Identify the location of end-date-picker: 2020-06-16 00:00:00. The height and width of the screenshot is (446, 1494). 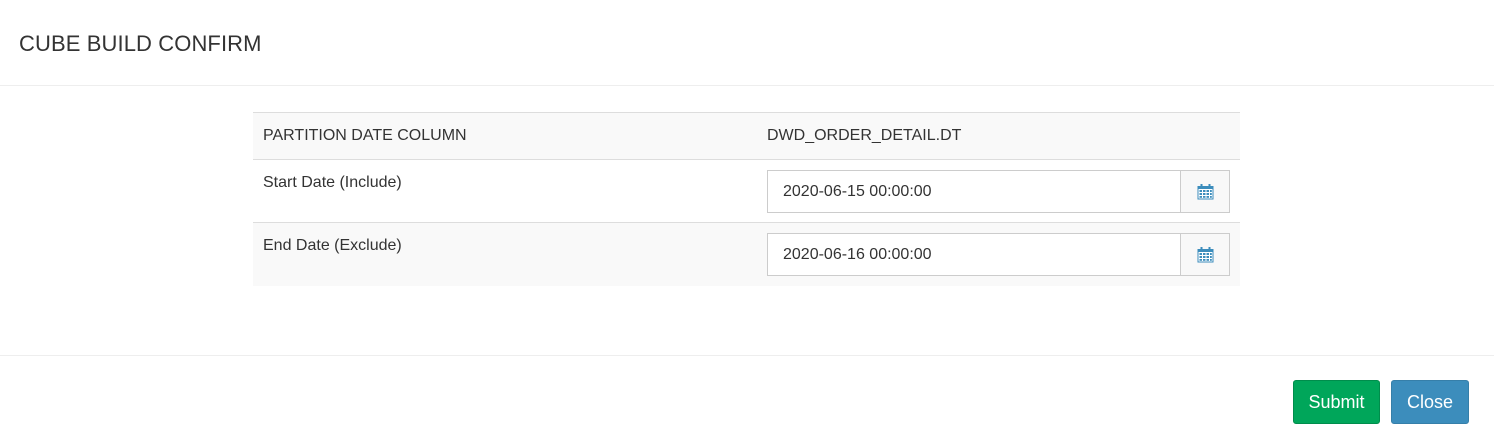
(998, 254).